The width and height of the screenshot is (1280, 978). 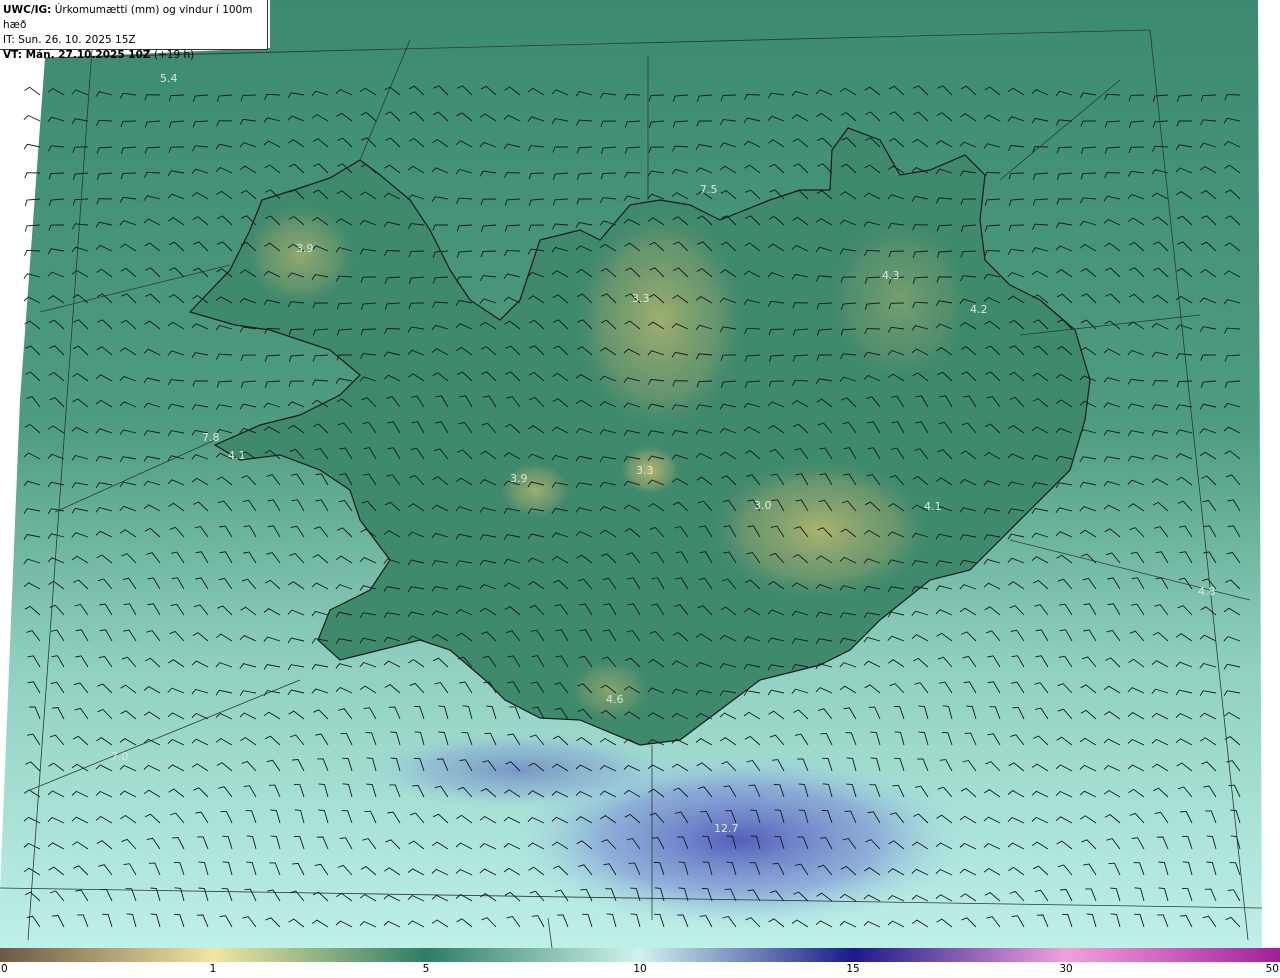 I want to click on terrain-east, so click(x=900, y=300).